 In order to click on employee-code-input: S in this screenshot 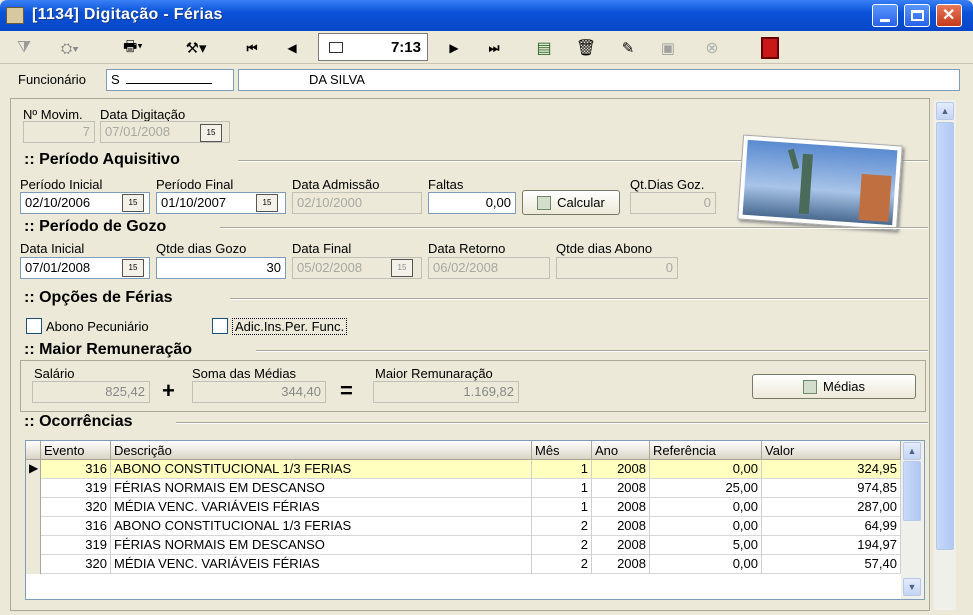, I will do `click(170, 80)`.